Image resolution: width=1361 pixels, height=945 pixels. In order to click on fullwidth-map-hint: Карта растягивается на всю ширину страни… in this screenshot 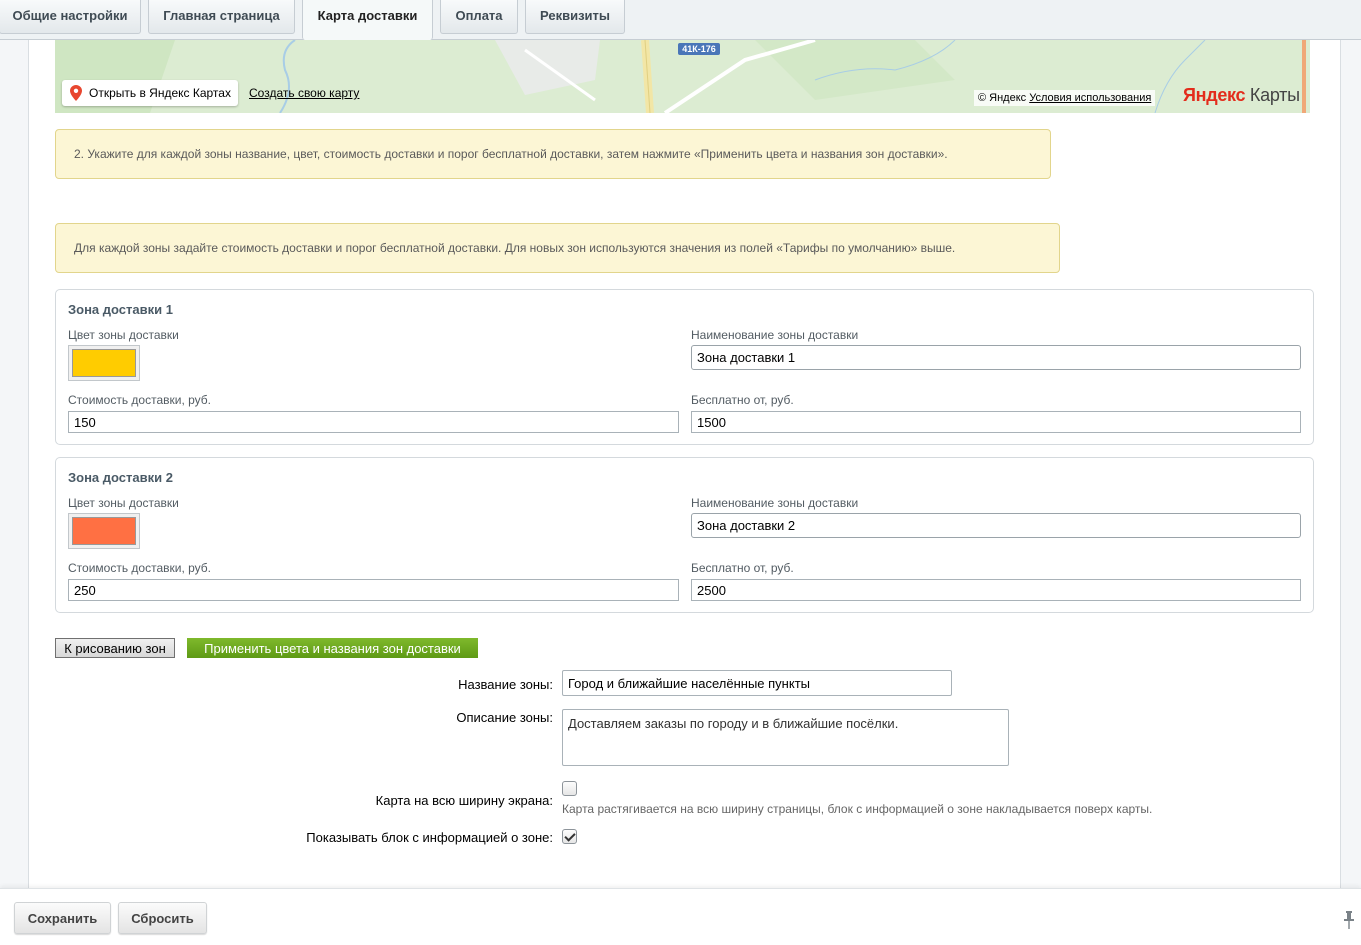, I will do `click(857, 809)`.